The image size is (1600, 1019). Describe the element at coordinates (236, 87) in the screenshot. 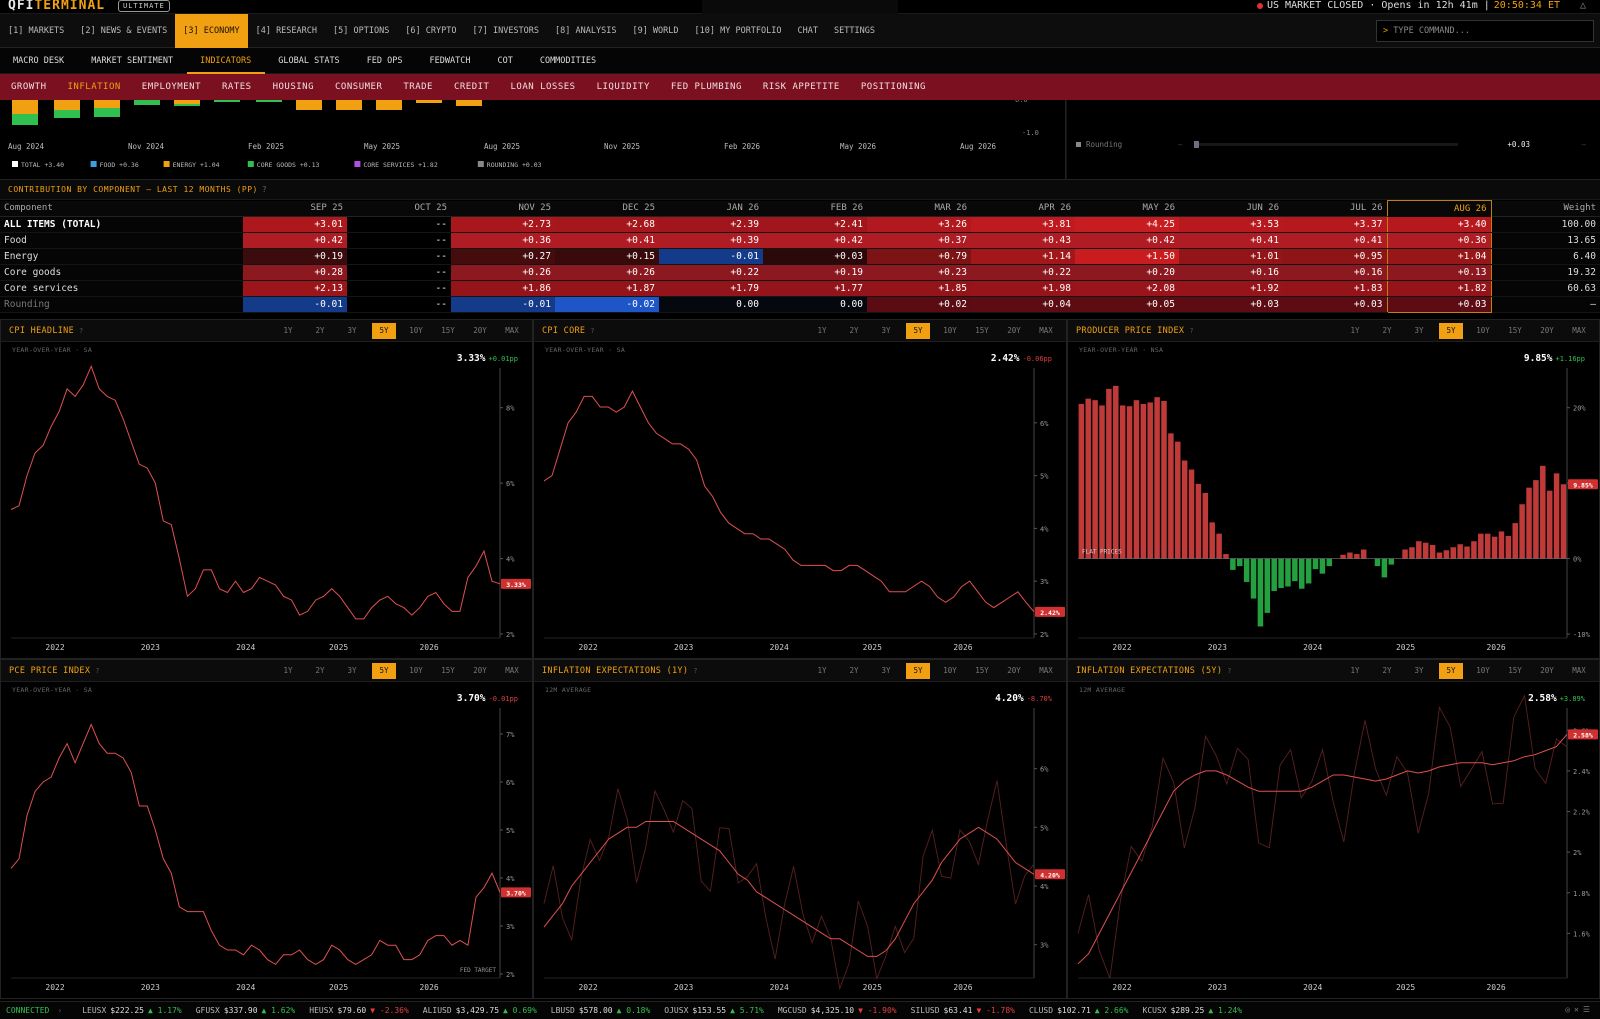

I see `category-tab: RATES` at that location.